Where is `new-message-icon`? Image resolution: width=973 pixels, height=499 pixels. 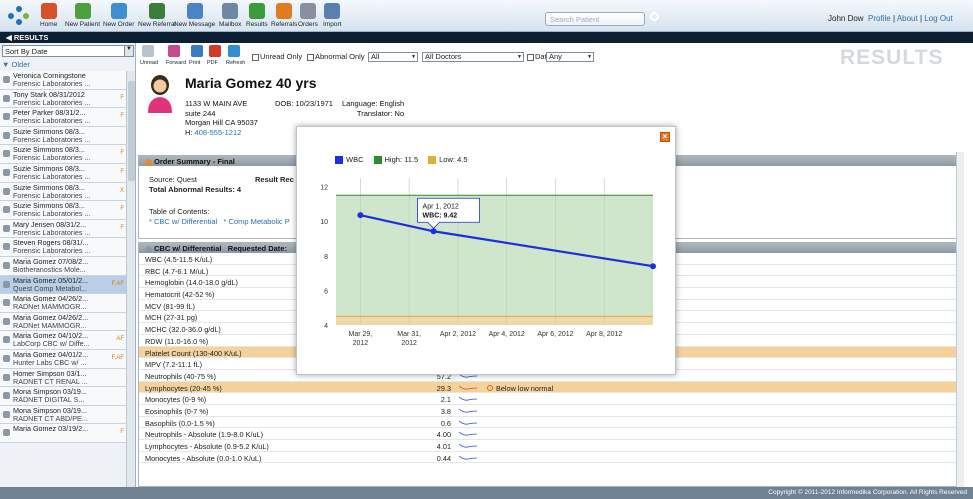 new-message-icon is located at coordinates (194, 11).